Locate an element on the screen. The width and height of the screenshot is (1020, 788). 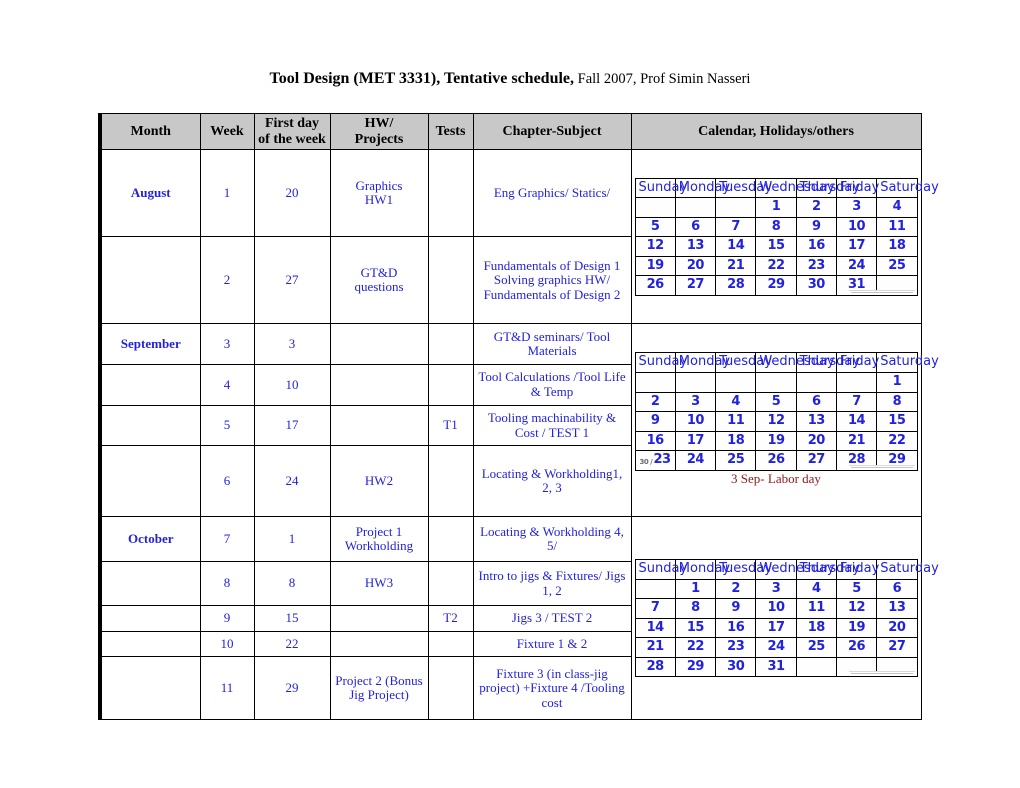
calendar-day-cell: 17 is located at coordinates (776, 628).